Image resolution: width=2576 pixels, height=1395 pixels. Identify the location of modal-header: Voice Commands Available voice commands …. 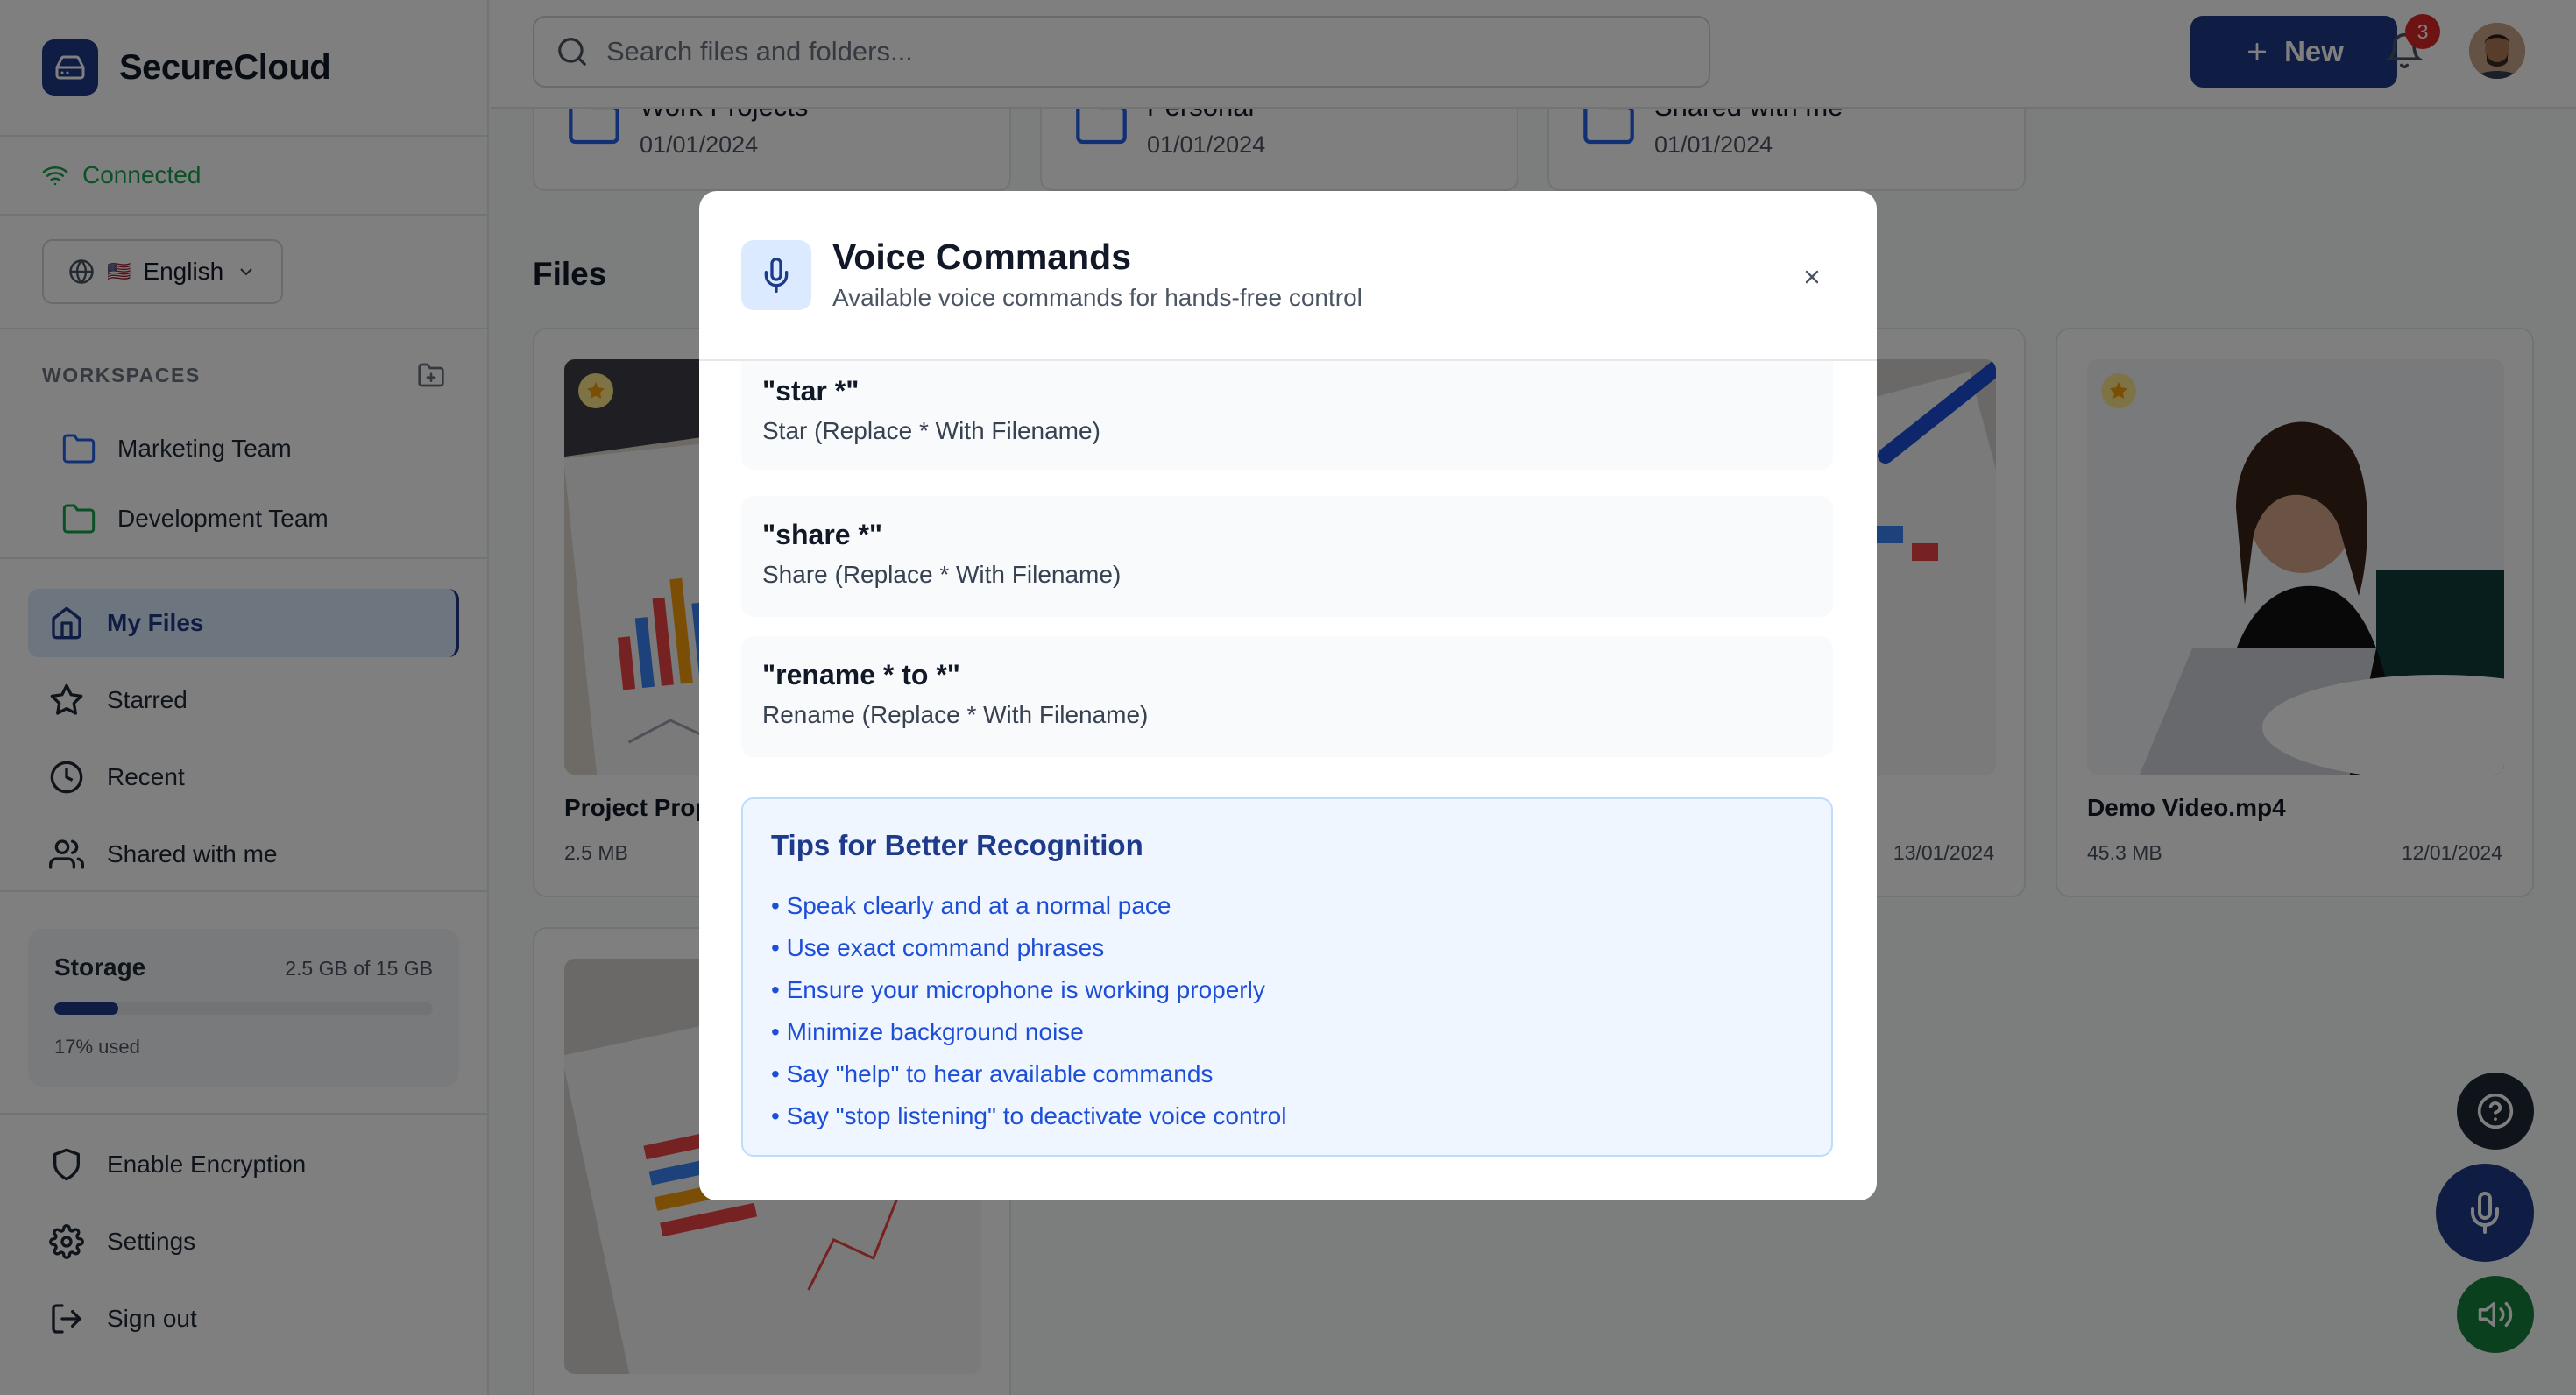
(1288, 276).